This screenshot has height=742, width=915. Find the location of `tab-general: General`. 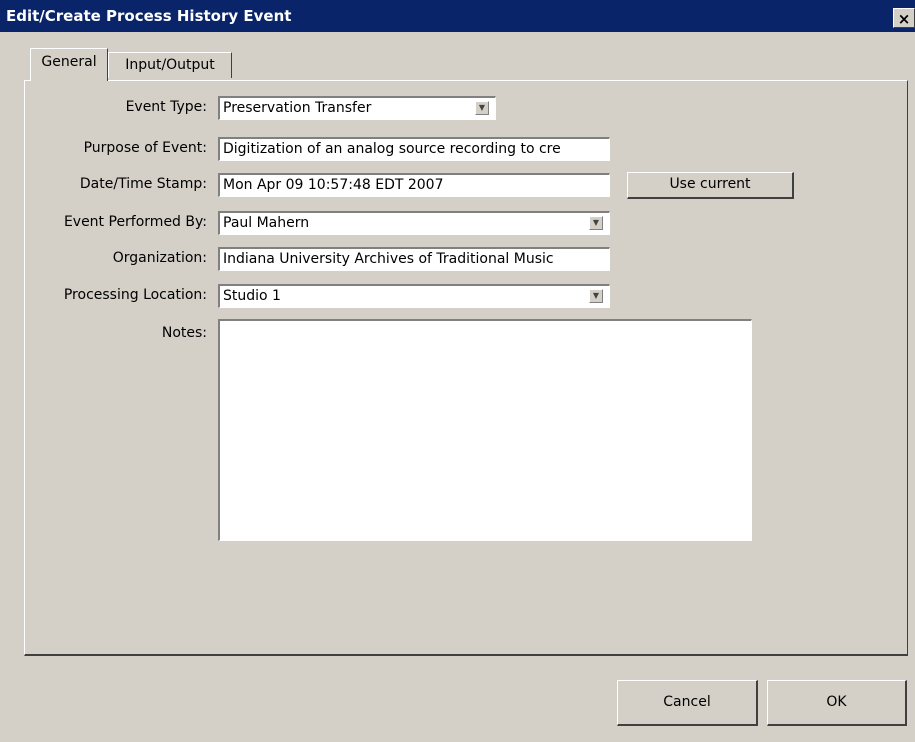

tab-general: General is located at coordinates (69, 64).